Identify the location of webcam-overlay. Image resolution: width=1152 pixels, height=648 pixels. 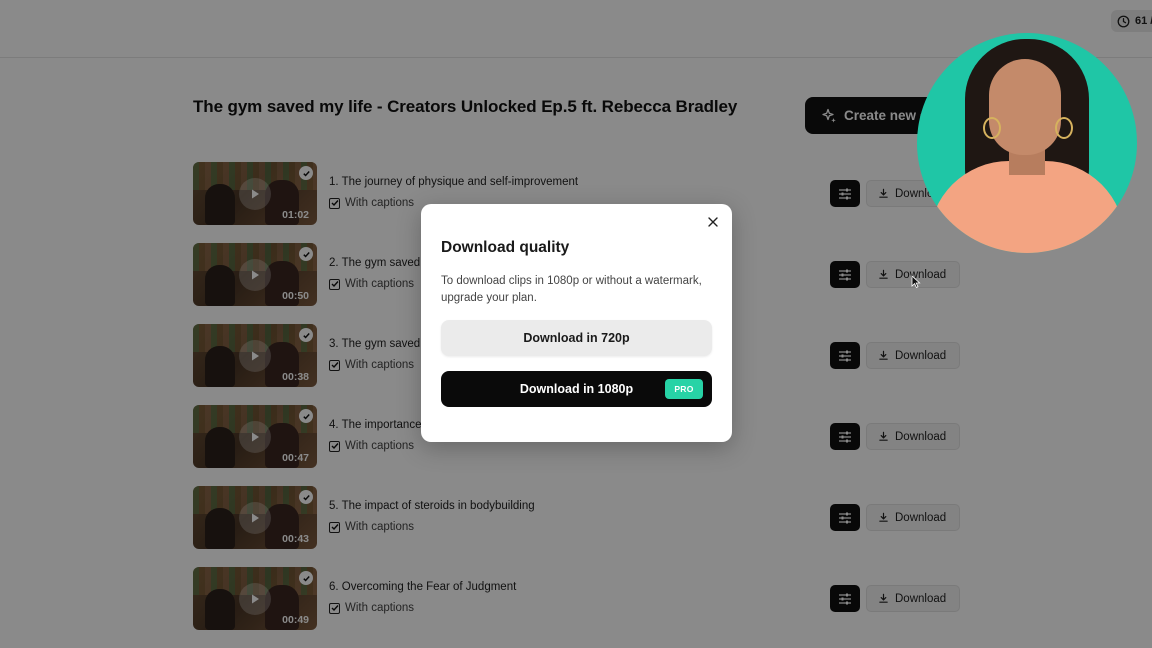
(1027, 143).